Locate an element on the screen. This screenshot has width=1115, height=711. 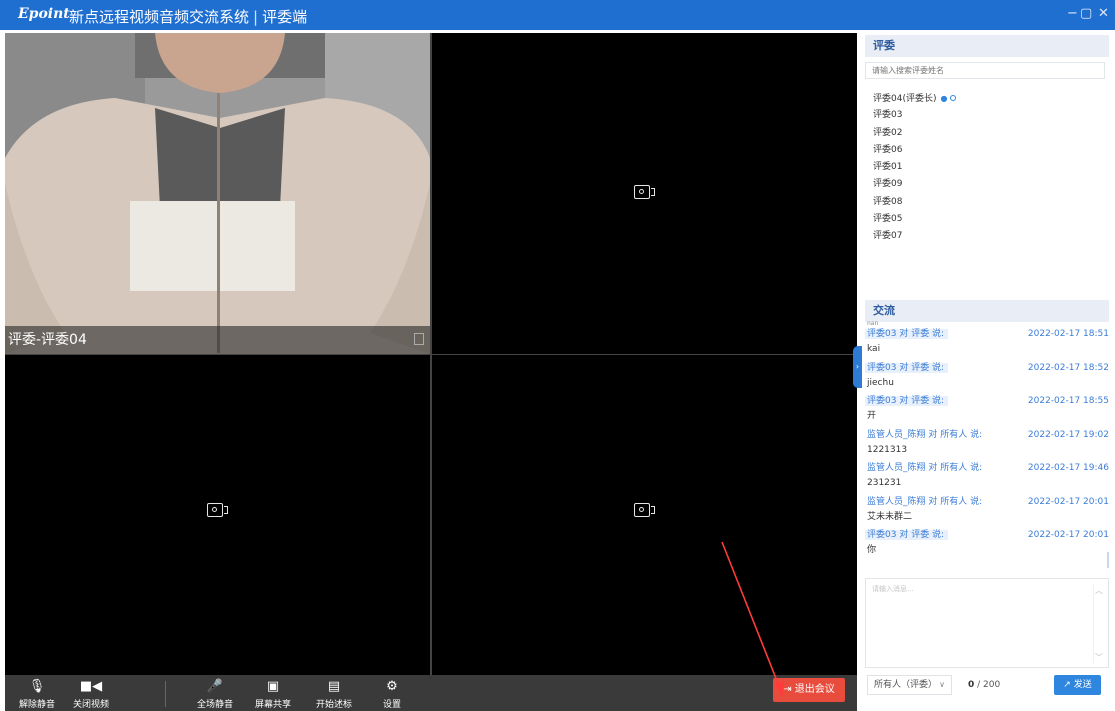
char-count-current: 0 is located at coordinates (971, 685).